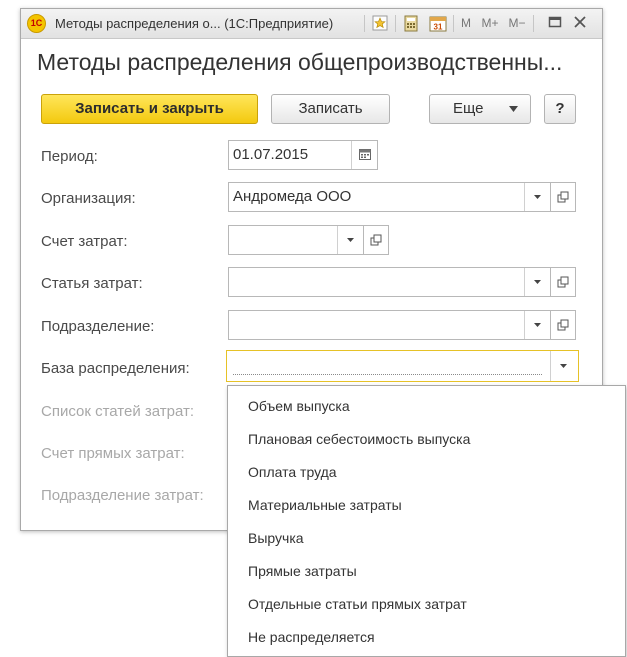 The height and width of the screenshot is (657, 627). I want to click on allocation-base-dropdown-button, so click(563, 366).